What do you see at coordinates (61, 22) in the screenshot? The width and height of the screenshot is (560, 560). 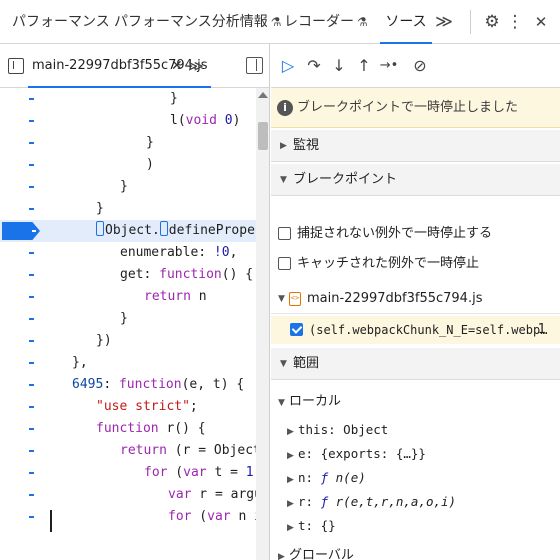 I see `tab-performance: パフォーマンス` at bounding box center [61, 22].